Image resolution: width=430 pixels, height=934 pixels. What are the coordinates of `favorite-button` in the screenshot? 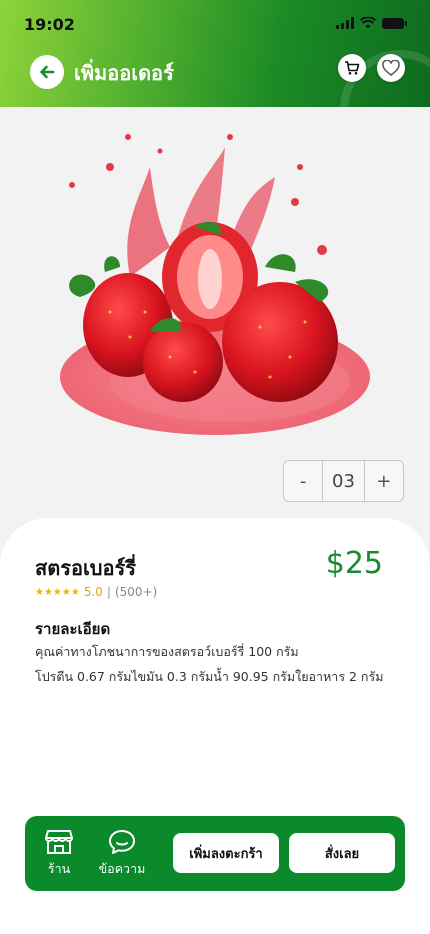 It's located at (391, 68).